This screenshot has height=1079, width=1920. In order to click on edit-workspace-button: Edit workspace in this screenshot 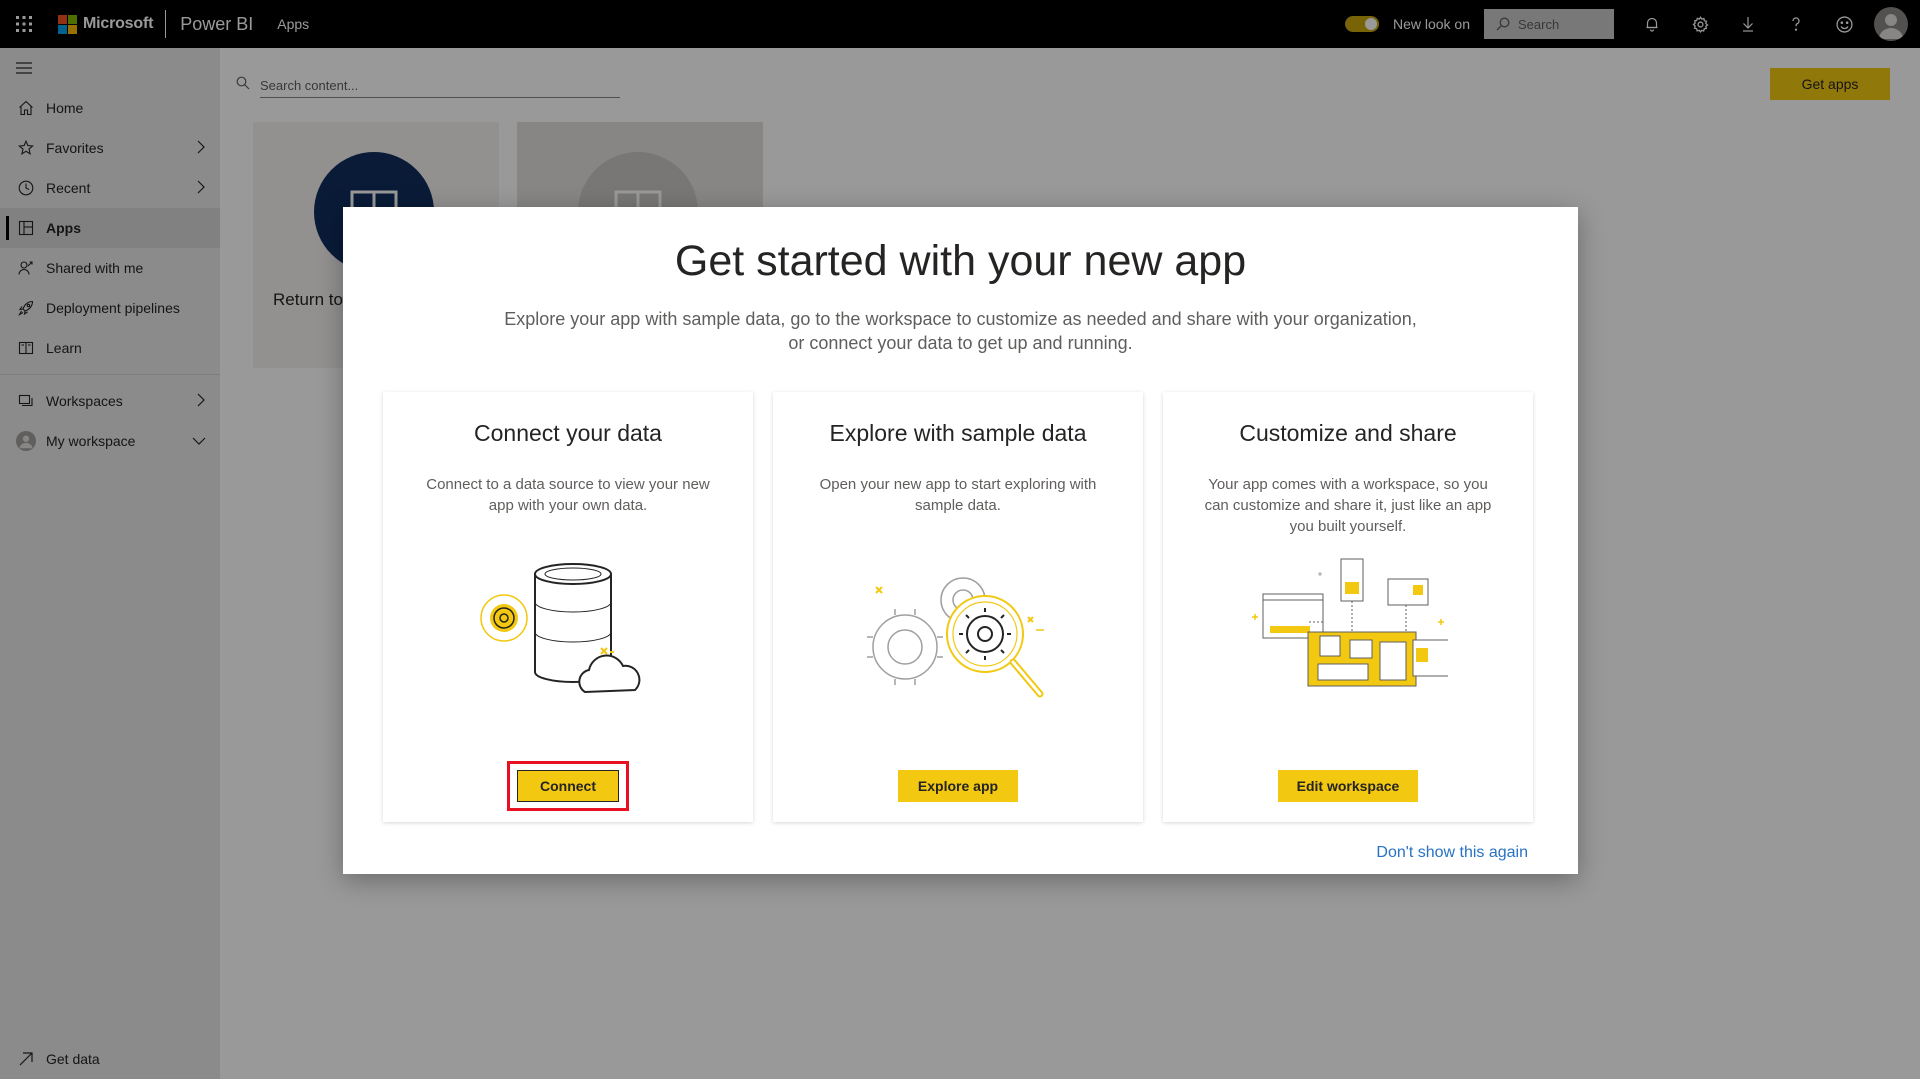, I will do `click(1348, 786)`.